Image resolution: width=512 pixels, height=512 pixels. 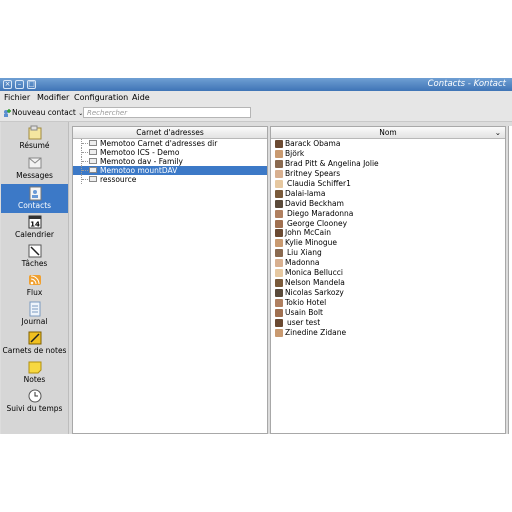 What do you see at coordinates (388, 144) in the screenshot?
I see `contact-row: Barack Obama` at bounding box center [388, 144].